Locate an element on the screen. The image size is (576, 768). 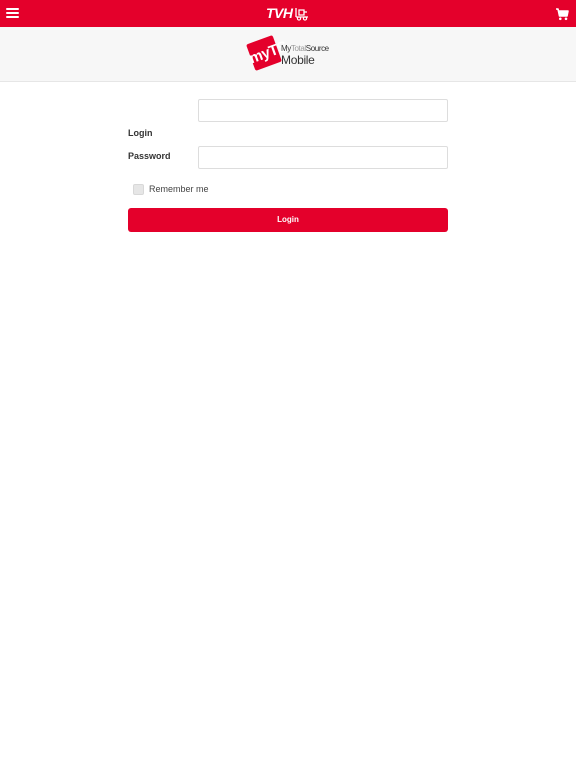
password-label: Password is located at coordinates (149, 156).